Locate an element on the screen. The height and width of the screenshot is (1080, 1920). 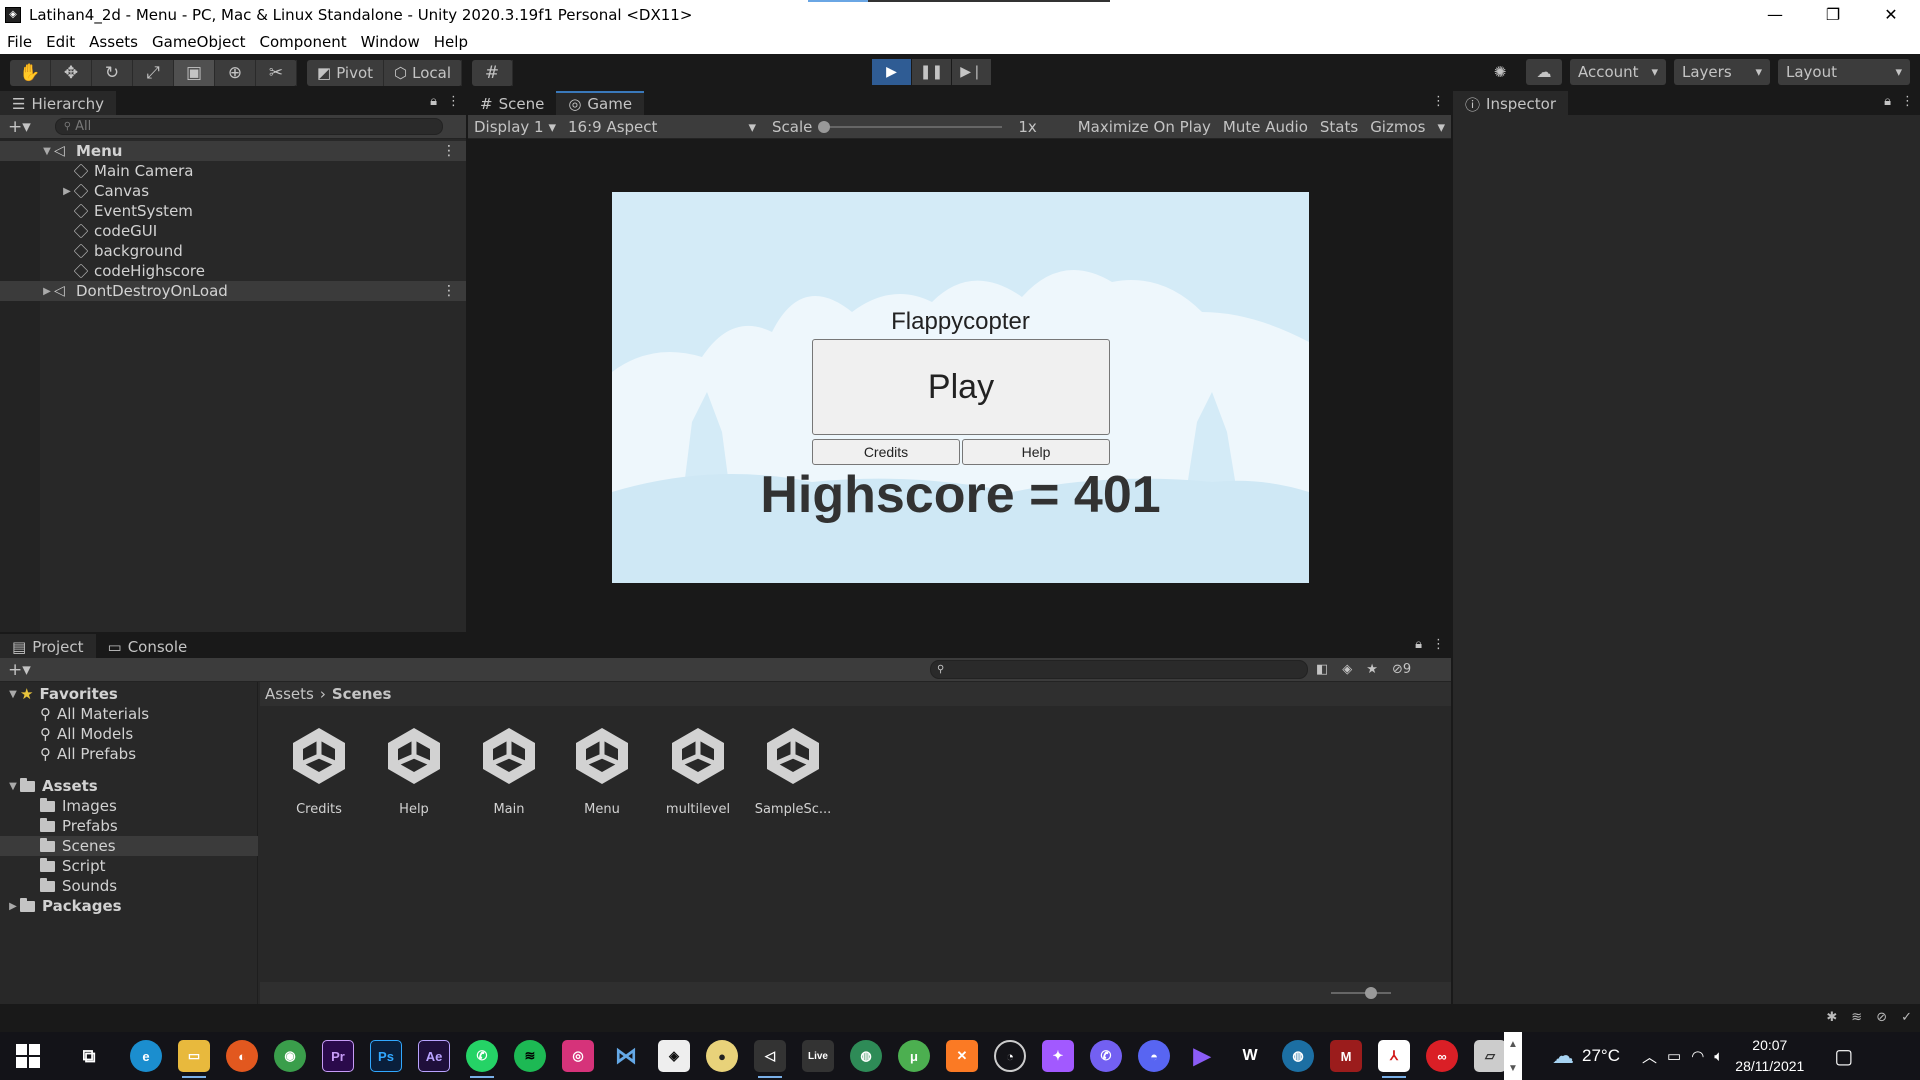
waves-icon: W is located at coordinates (1250, 1056).